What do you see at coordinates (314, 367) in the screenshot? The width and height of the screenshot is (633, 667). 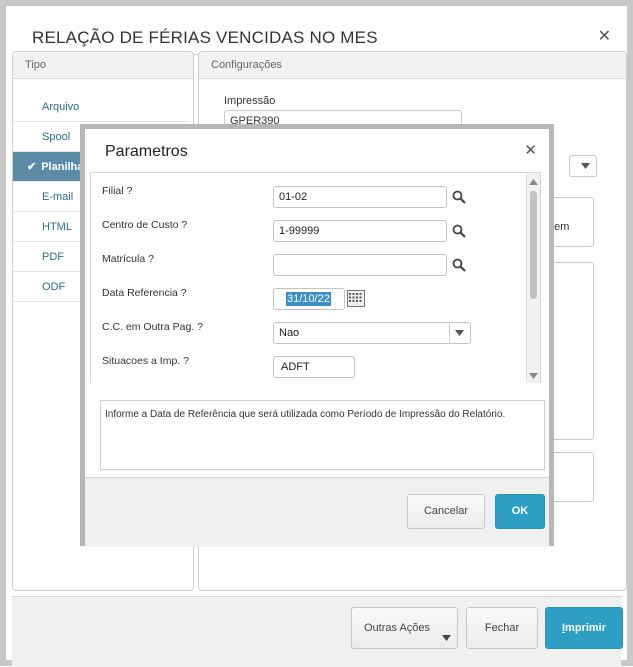 I see `situacoes-input: ADFT` at bounding box center [314, 367].